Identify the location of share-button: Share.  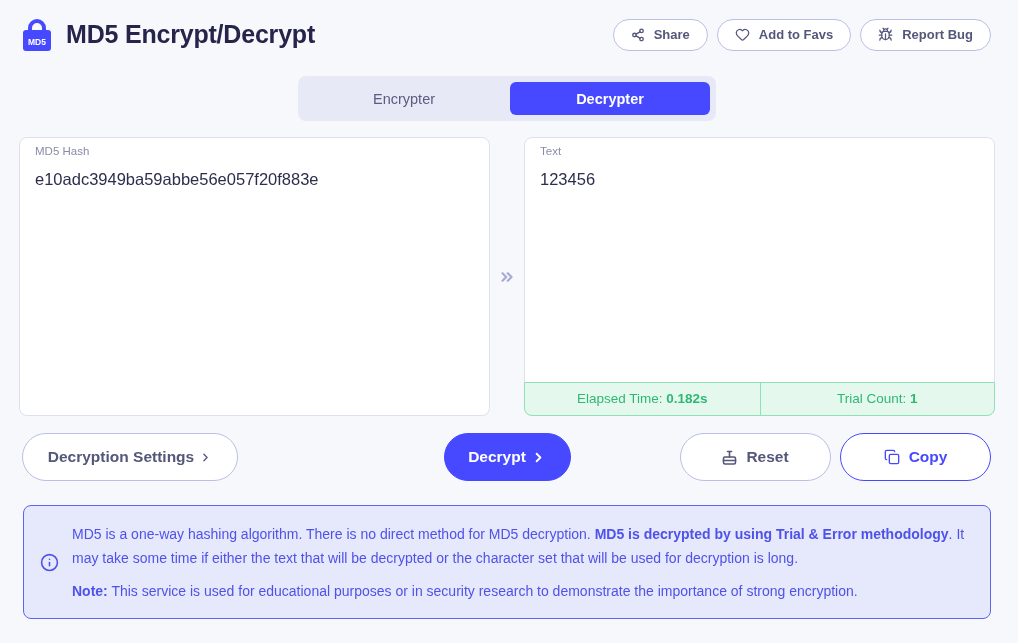
(660, 34).